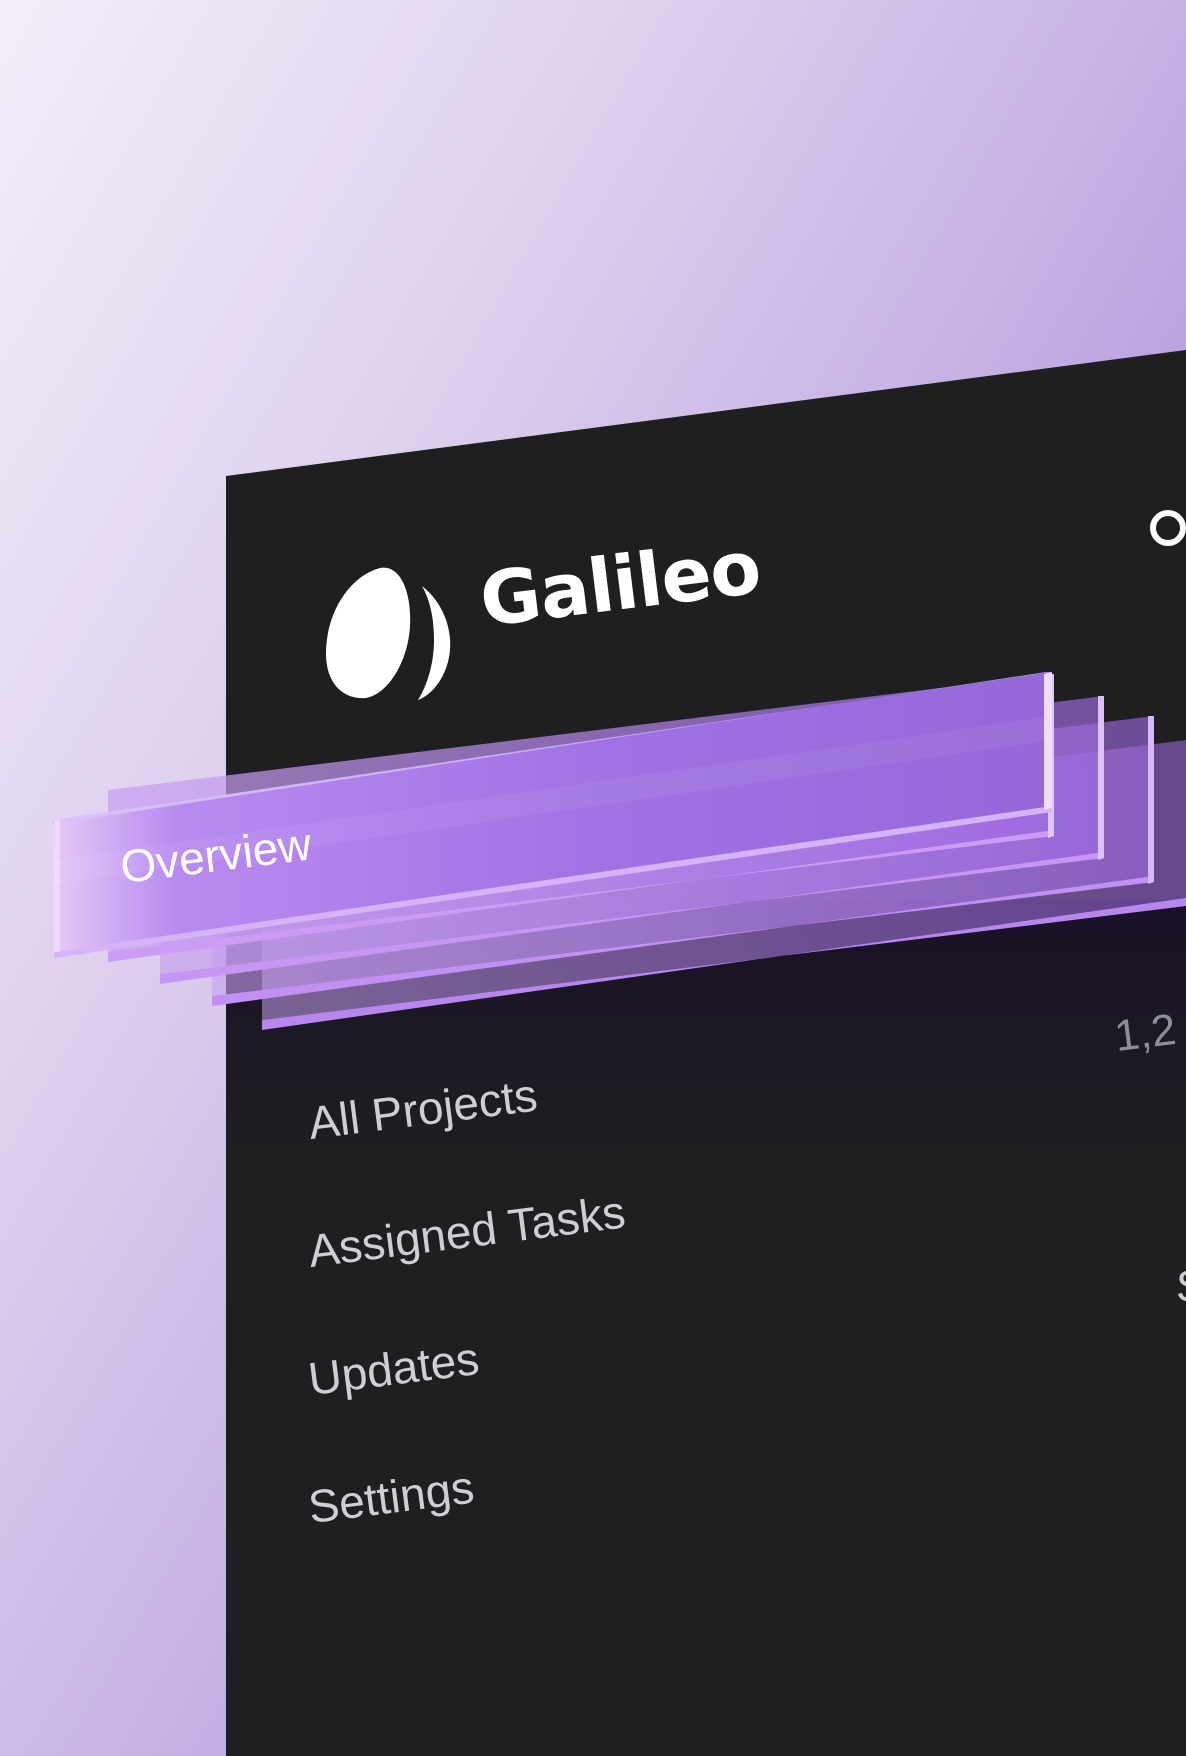 The image size is (1186, 1756). I want to click on count-value: 1,2, so click(1145, 1033).